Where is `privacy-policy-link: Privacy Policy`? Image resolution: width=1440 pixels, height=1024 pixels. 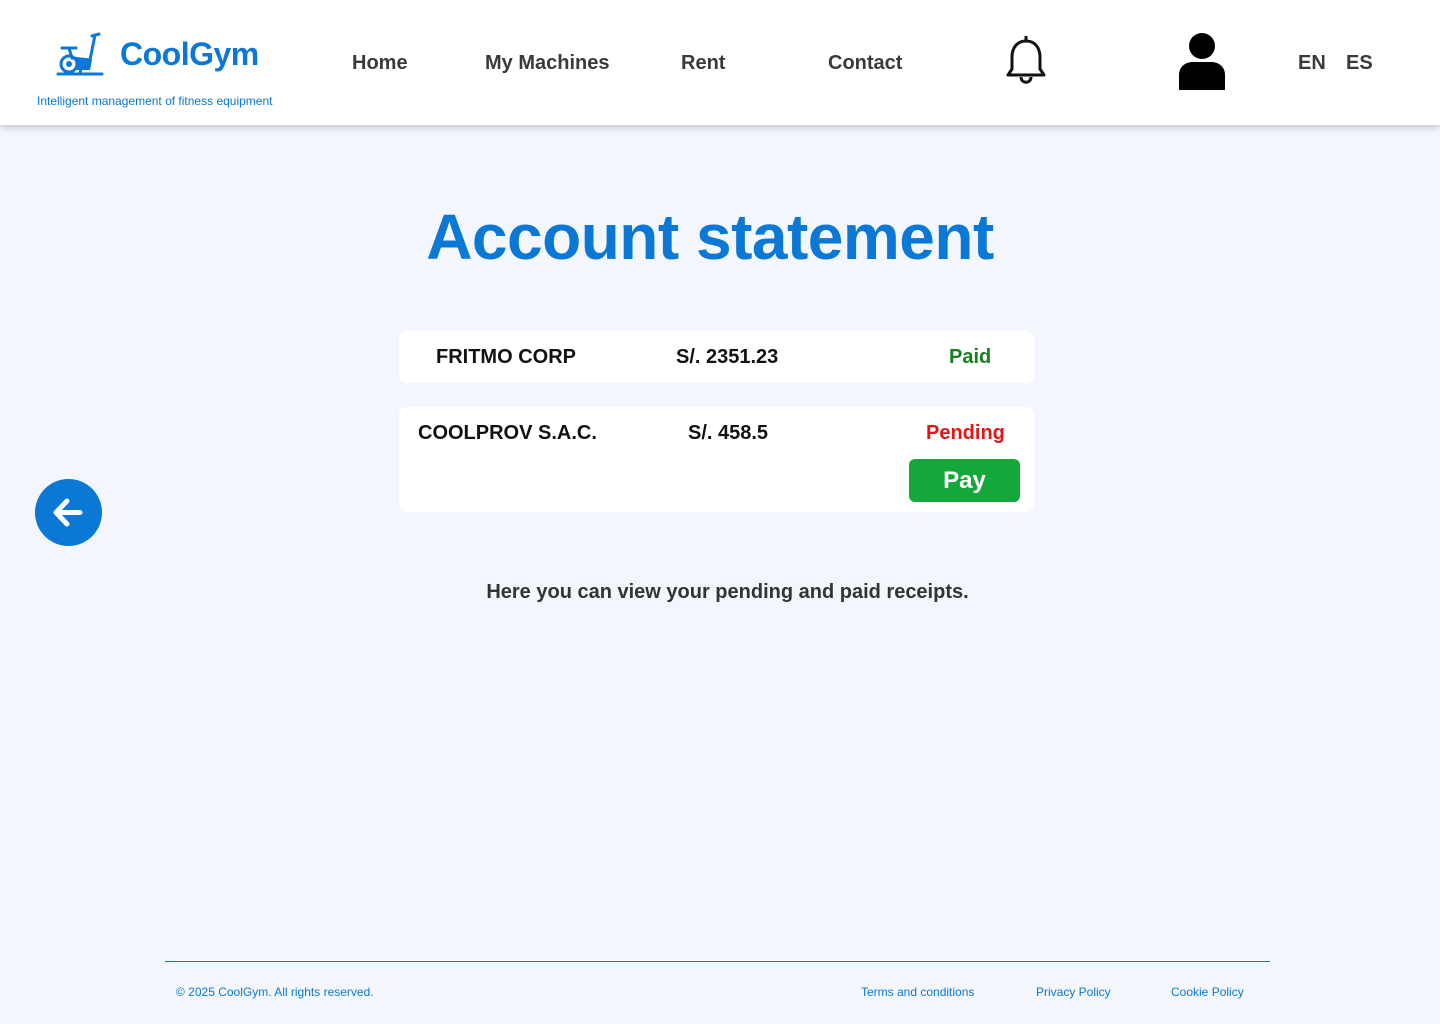 privacy-policy-link: Privacy Policy is located at coordinates (1073, 992).